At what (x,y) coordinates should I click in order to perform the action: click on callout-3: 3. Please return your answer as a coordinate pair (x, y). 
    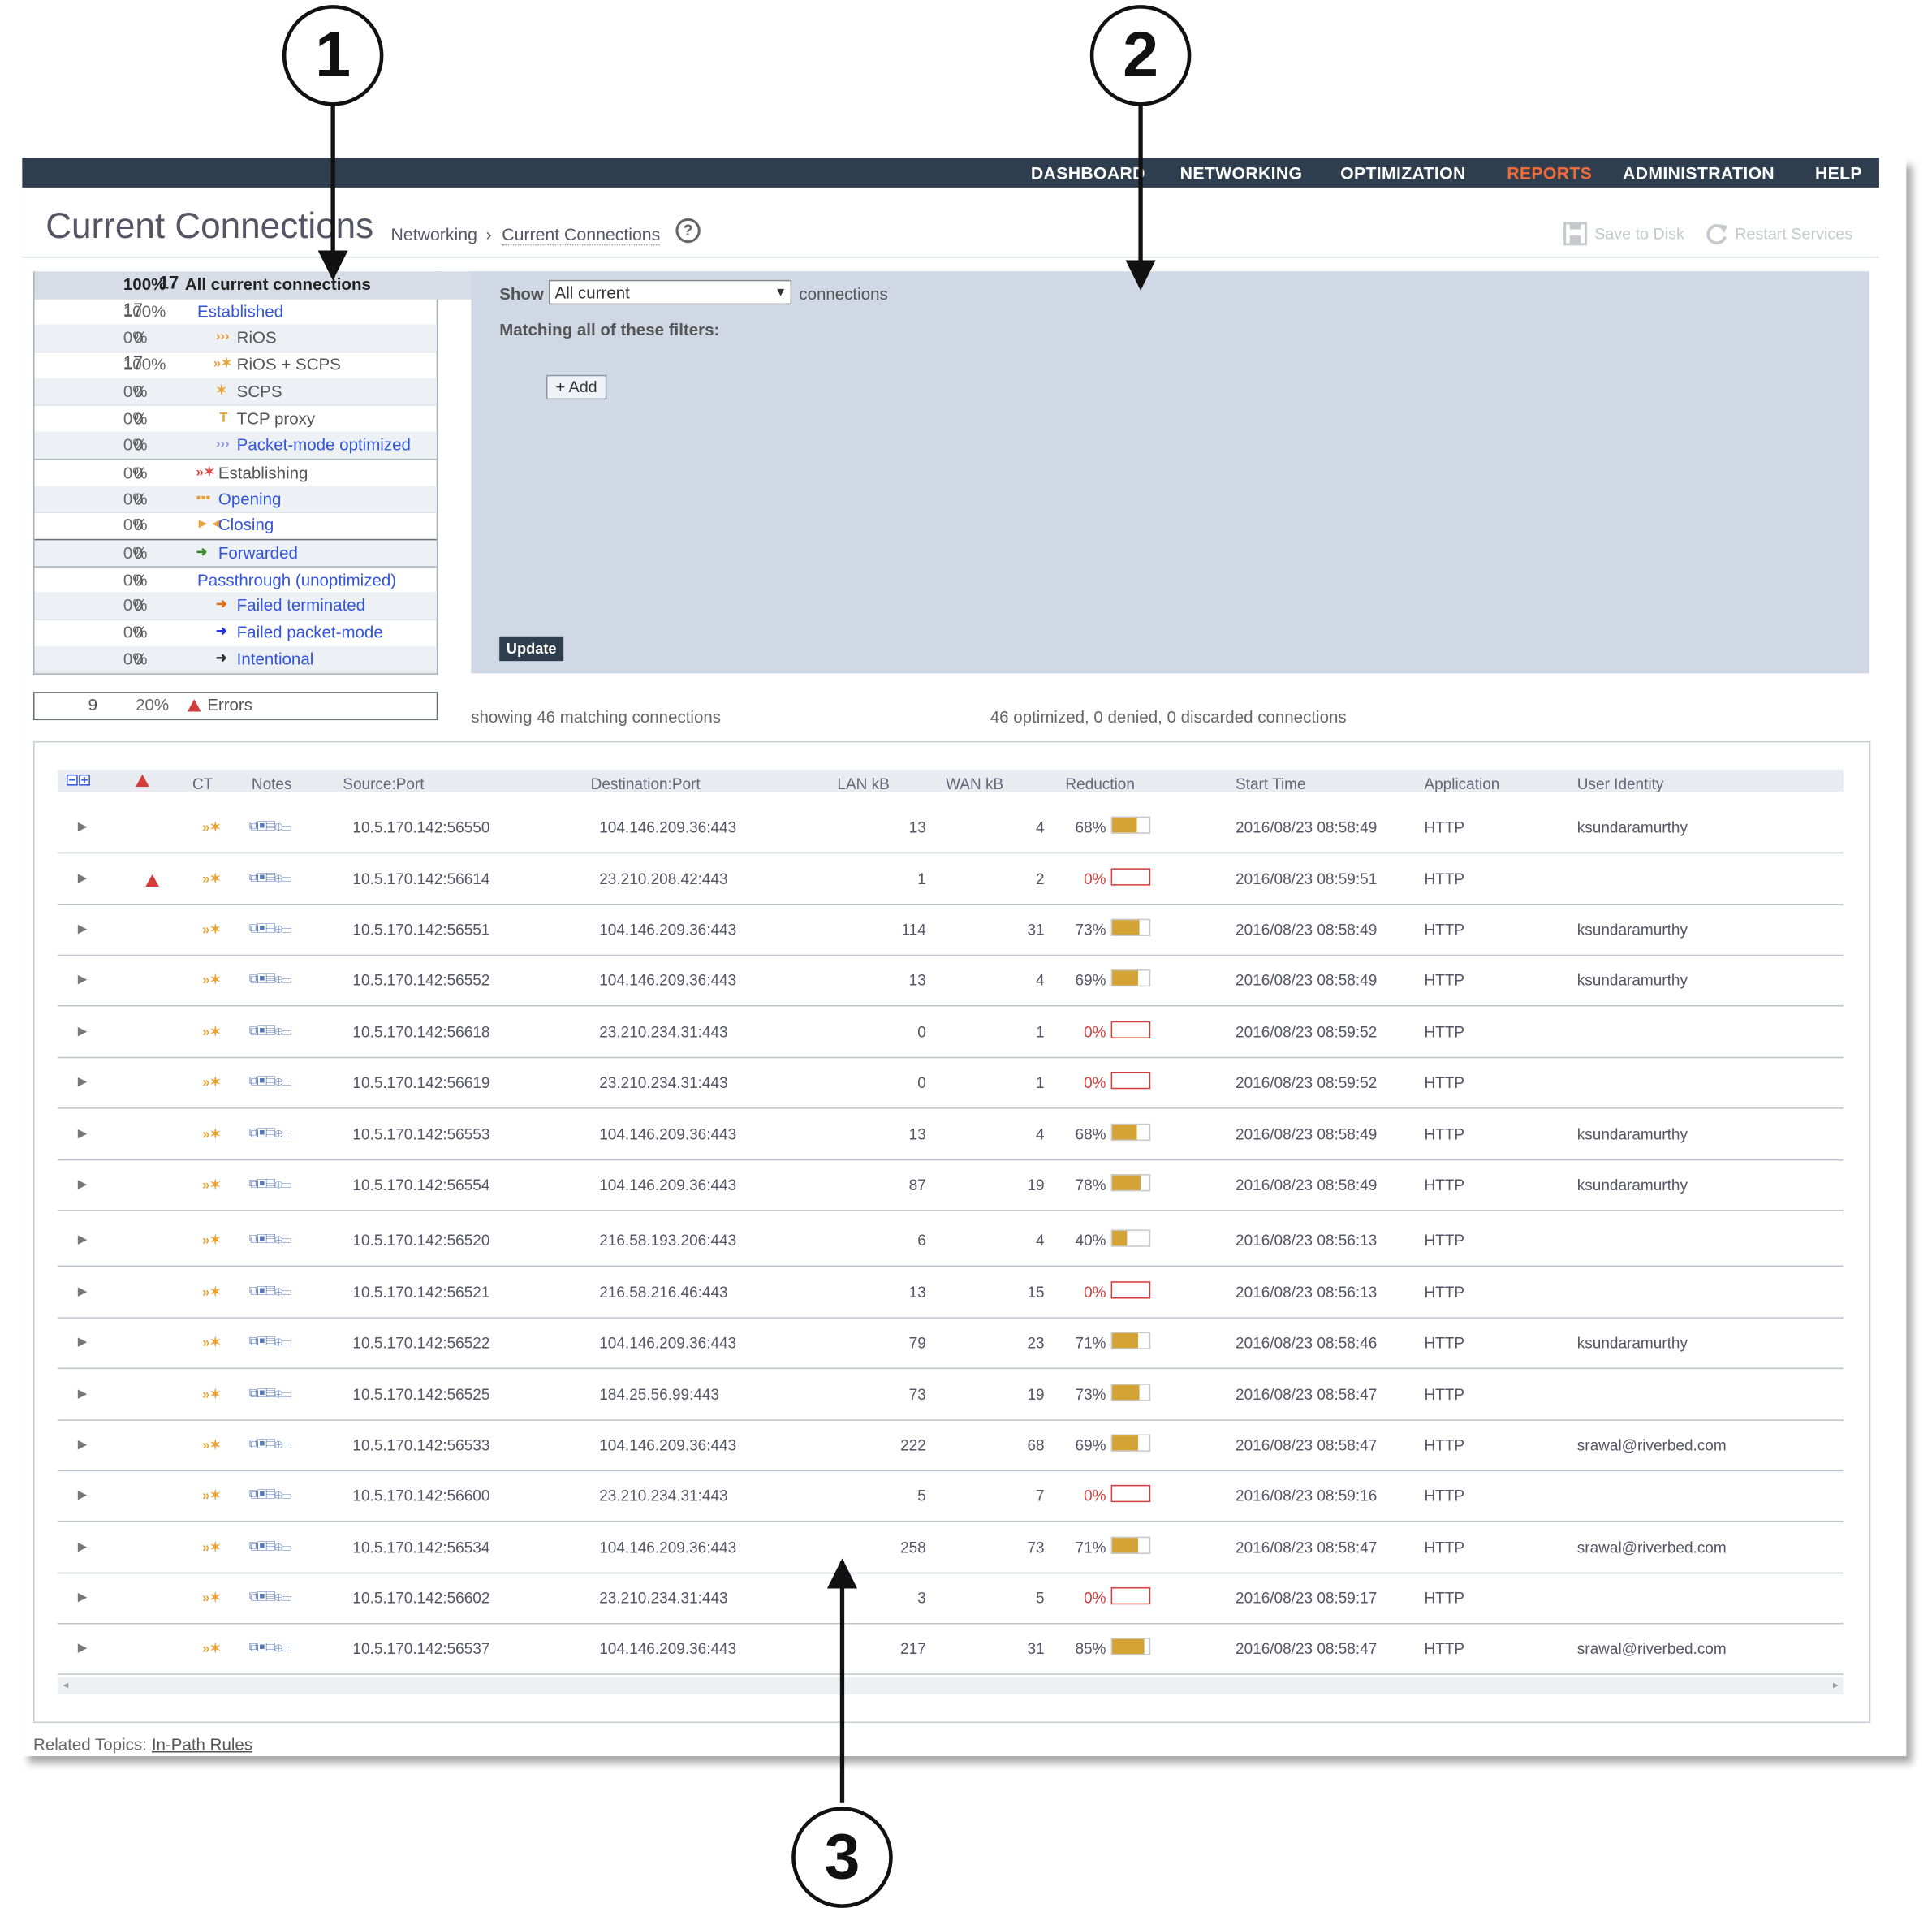
    Looking at the image, I should click on (842, 1857).